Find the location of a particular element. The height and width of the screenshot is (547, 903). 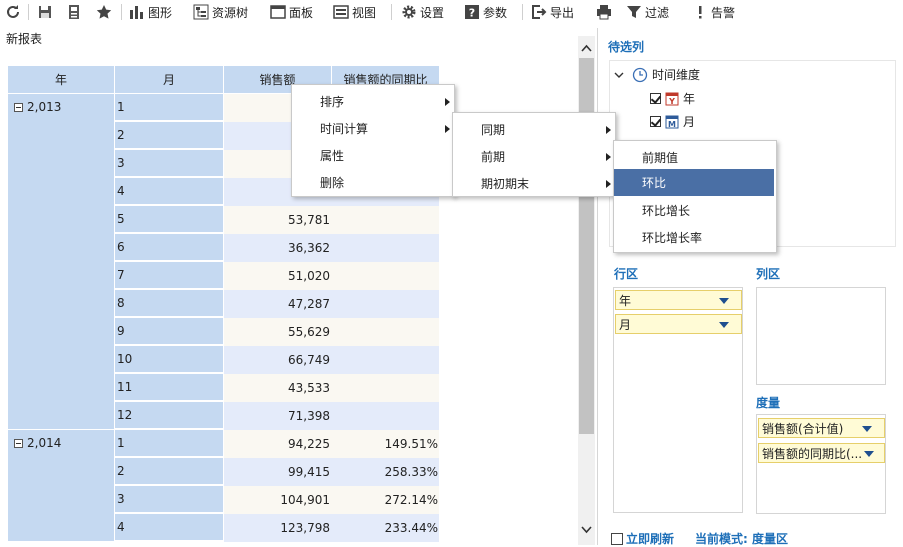

favorite-button is located at coordinates (104, 12).